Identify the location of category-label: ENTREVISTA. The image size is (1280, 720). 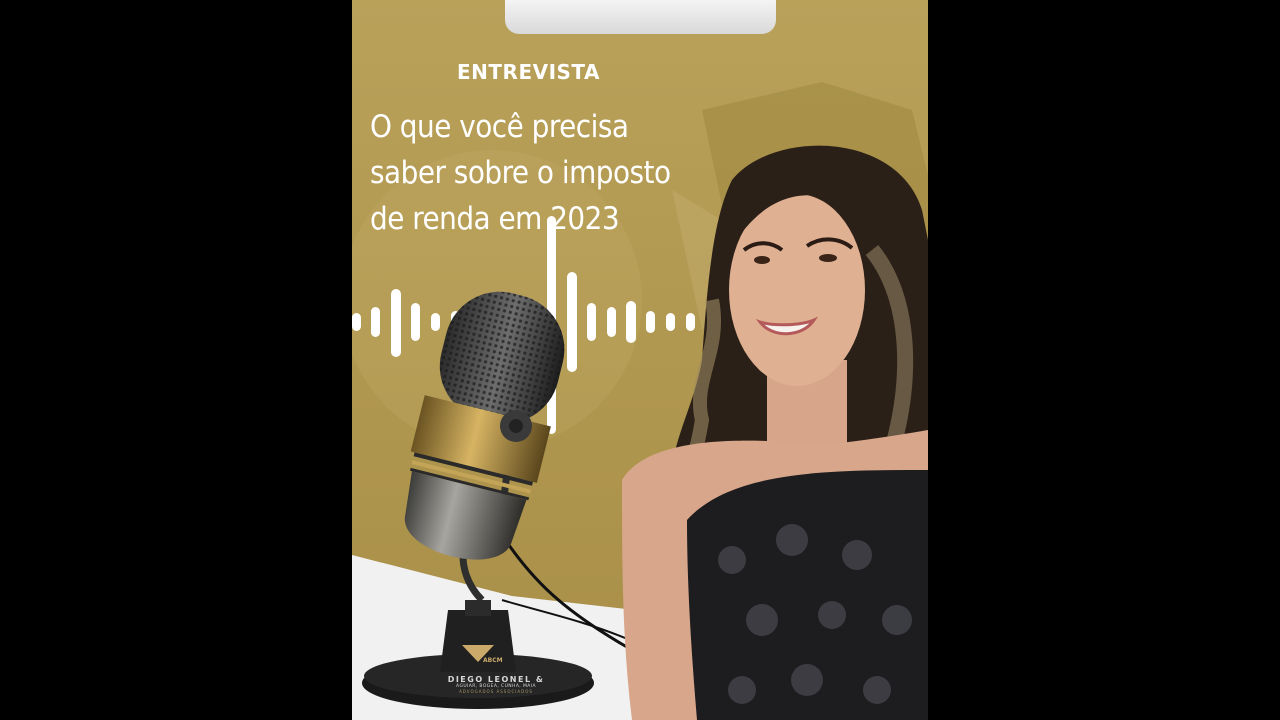
(528, 72).